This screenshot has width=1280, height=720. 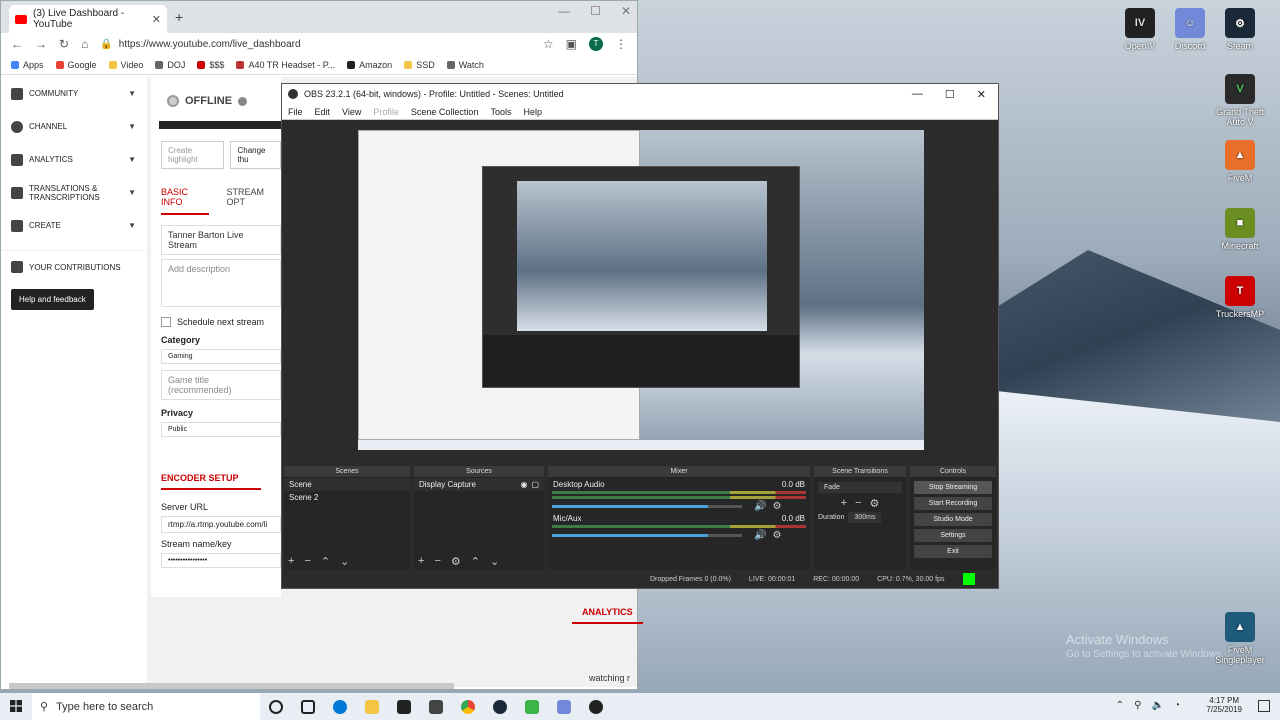 What do you see at coordinates (953, 519) in the screenshot?
I see `studio-mode-button: Studio Mode` at bounding box center [953, 519].